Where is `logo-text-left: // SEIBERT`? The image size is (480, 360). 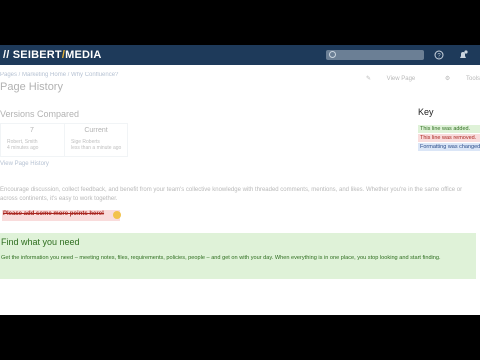
logo-text-left: // SEIBERT is located at coordinates (32, 55).